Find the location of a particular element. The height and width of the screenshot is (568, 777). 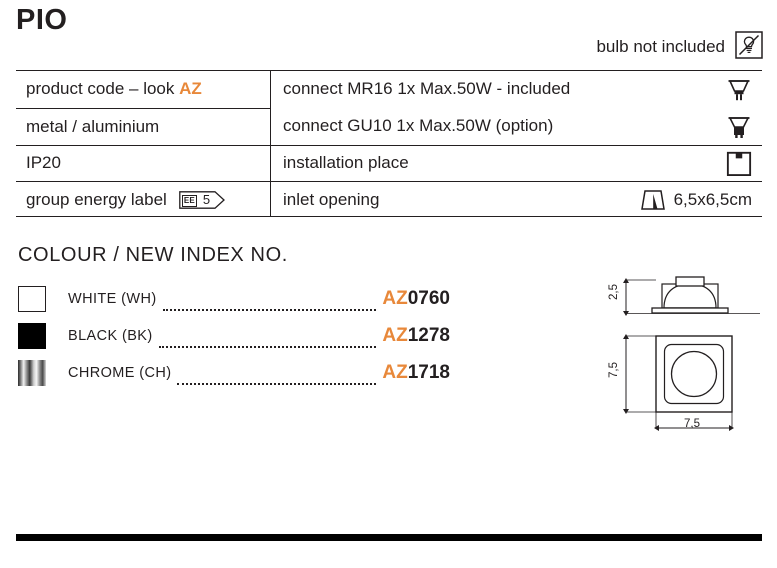

colour-code-white: AZ0760 is located at coordinates (416, 299).